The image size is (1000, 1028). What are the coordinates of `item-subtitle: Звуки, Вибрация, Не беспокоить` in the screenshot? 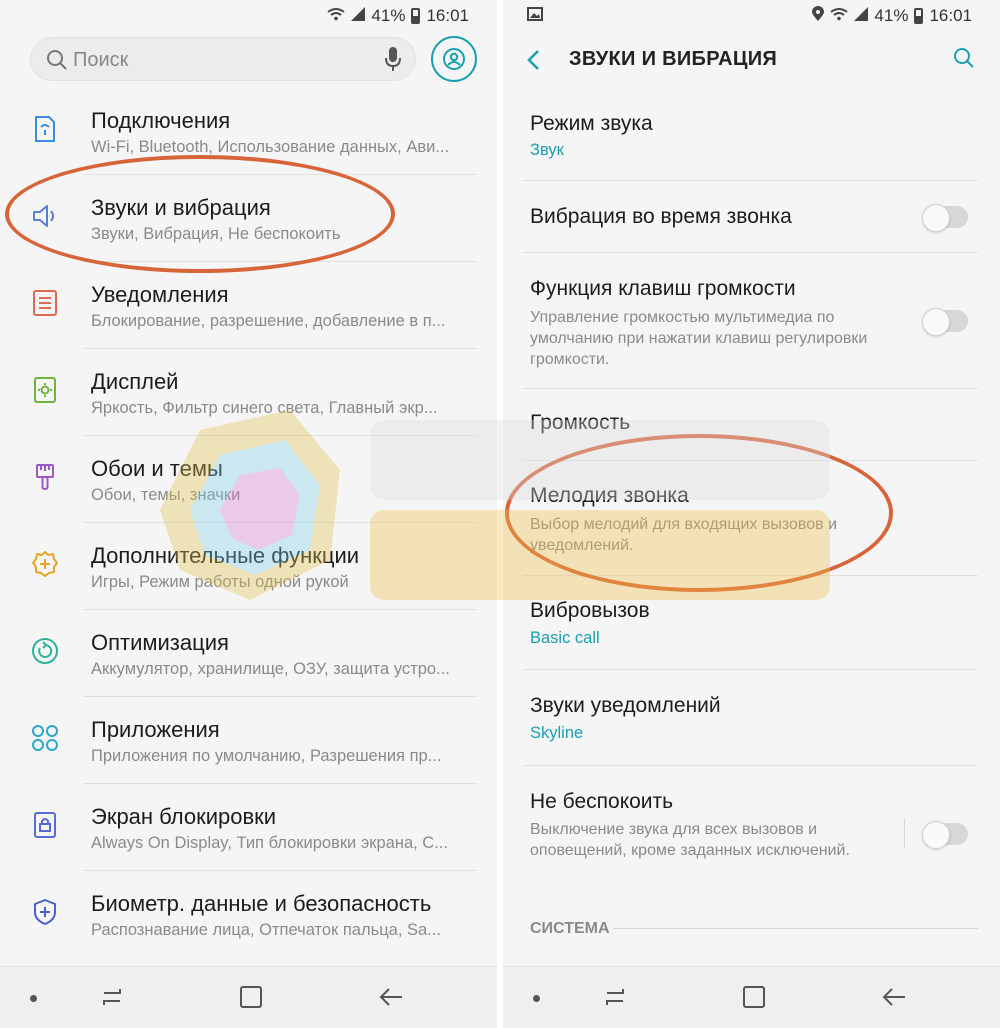 It's located at (216, 234).